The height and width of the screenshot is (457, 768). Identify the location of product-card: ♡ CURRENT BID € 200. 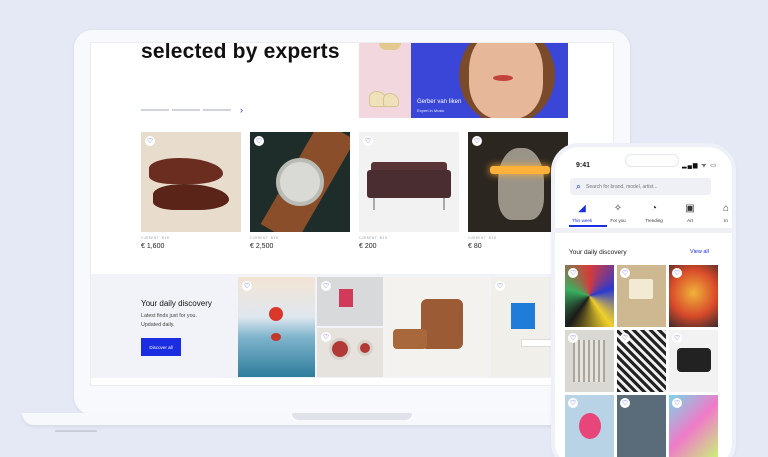
(409, 191).